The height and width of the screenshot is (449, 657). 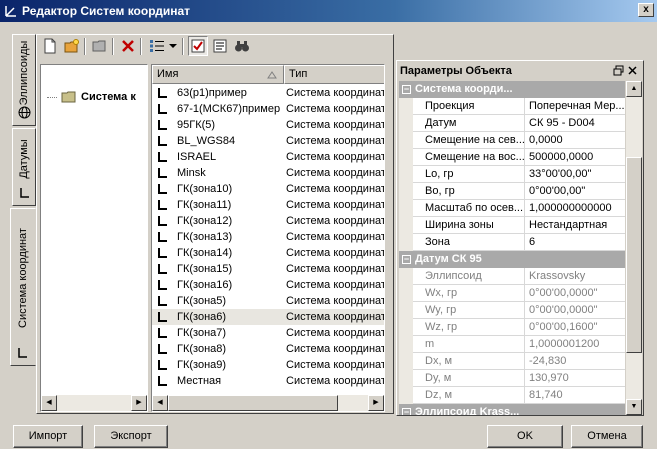 What do you see at coordinates (268, 317) in the screenshot?
I see `list-item: ГК(зона6) Система координат` at bounding box center [268, 317].